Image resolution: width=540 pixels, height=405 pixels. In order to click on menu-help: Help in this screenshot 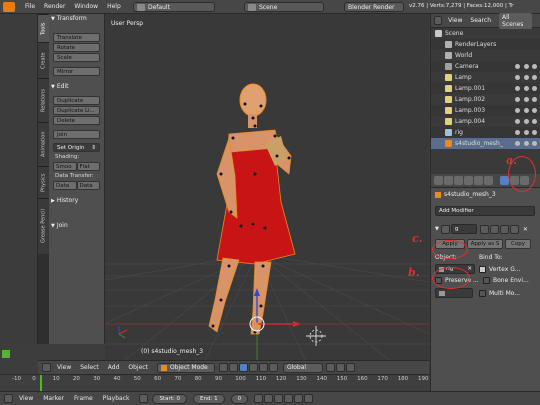, I will do `click(114, 6)`.